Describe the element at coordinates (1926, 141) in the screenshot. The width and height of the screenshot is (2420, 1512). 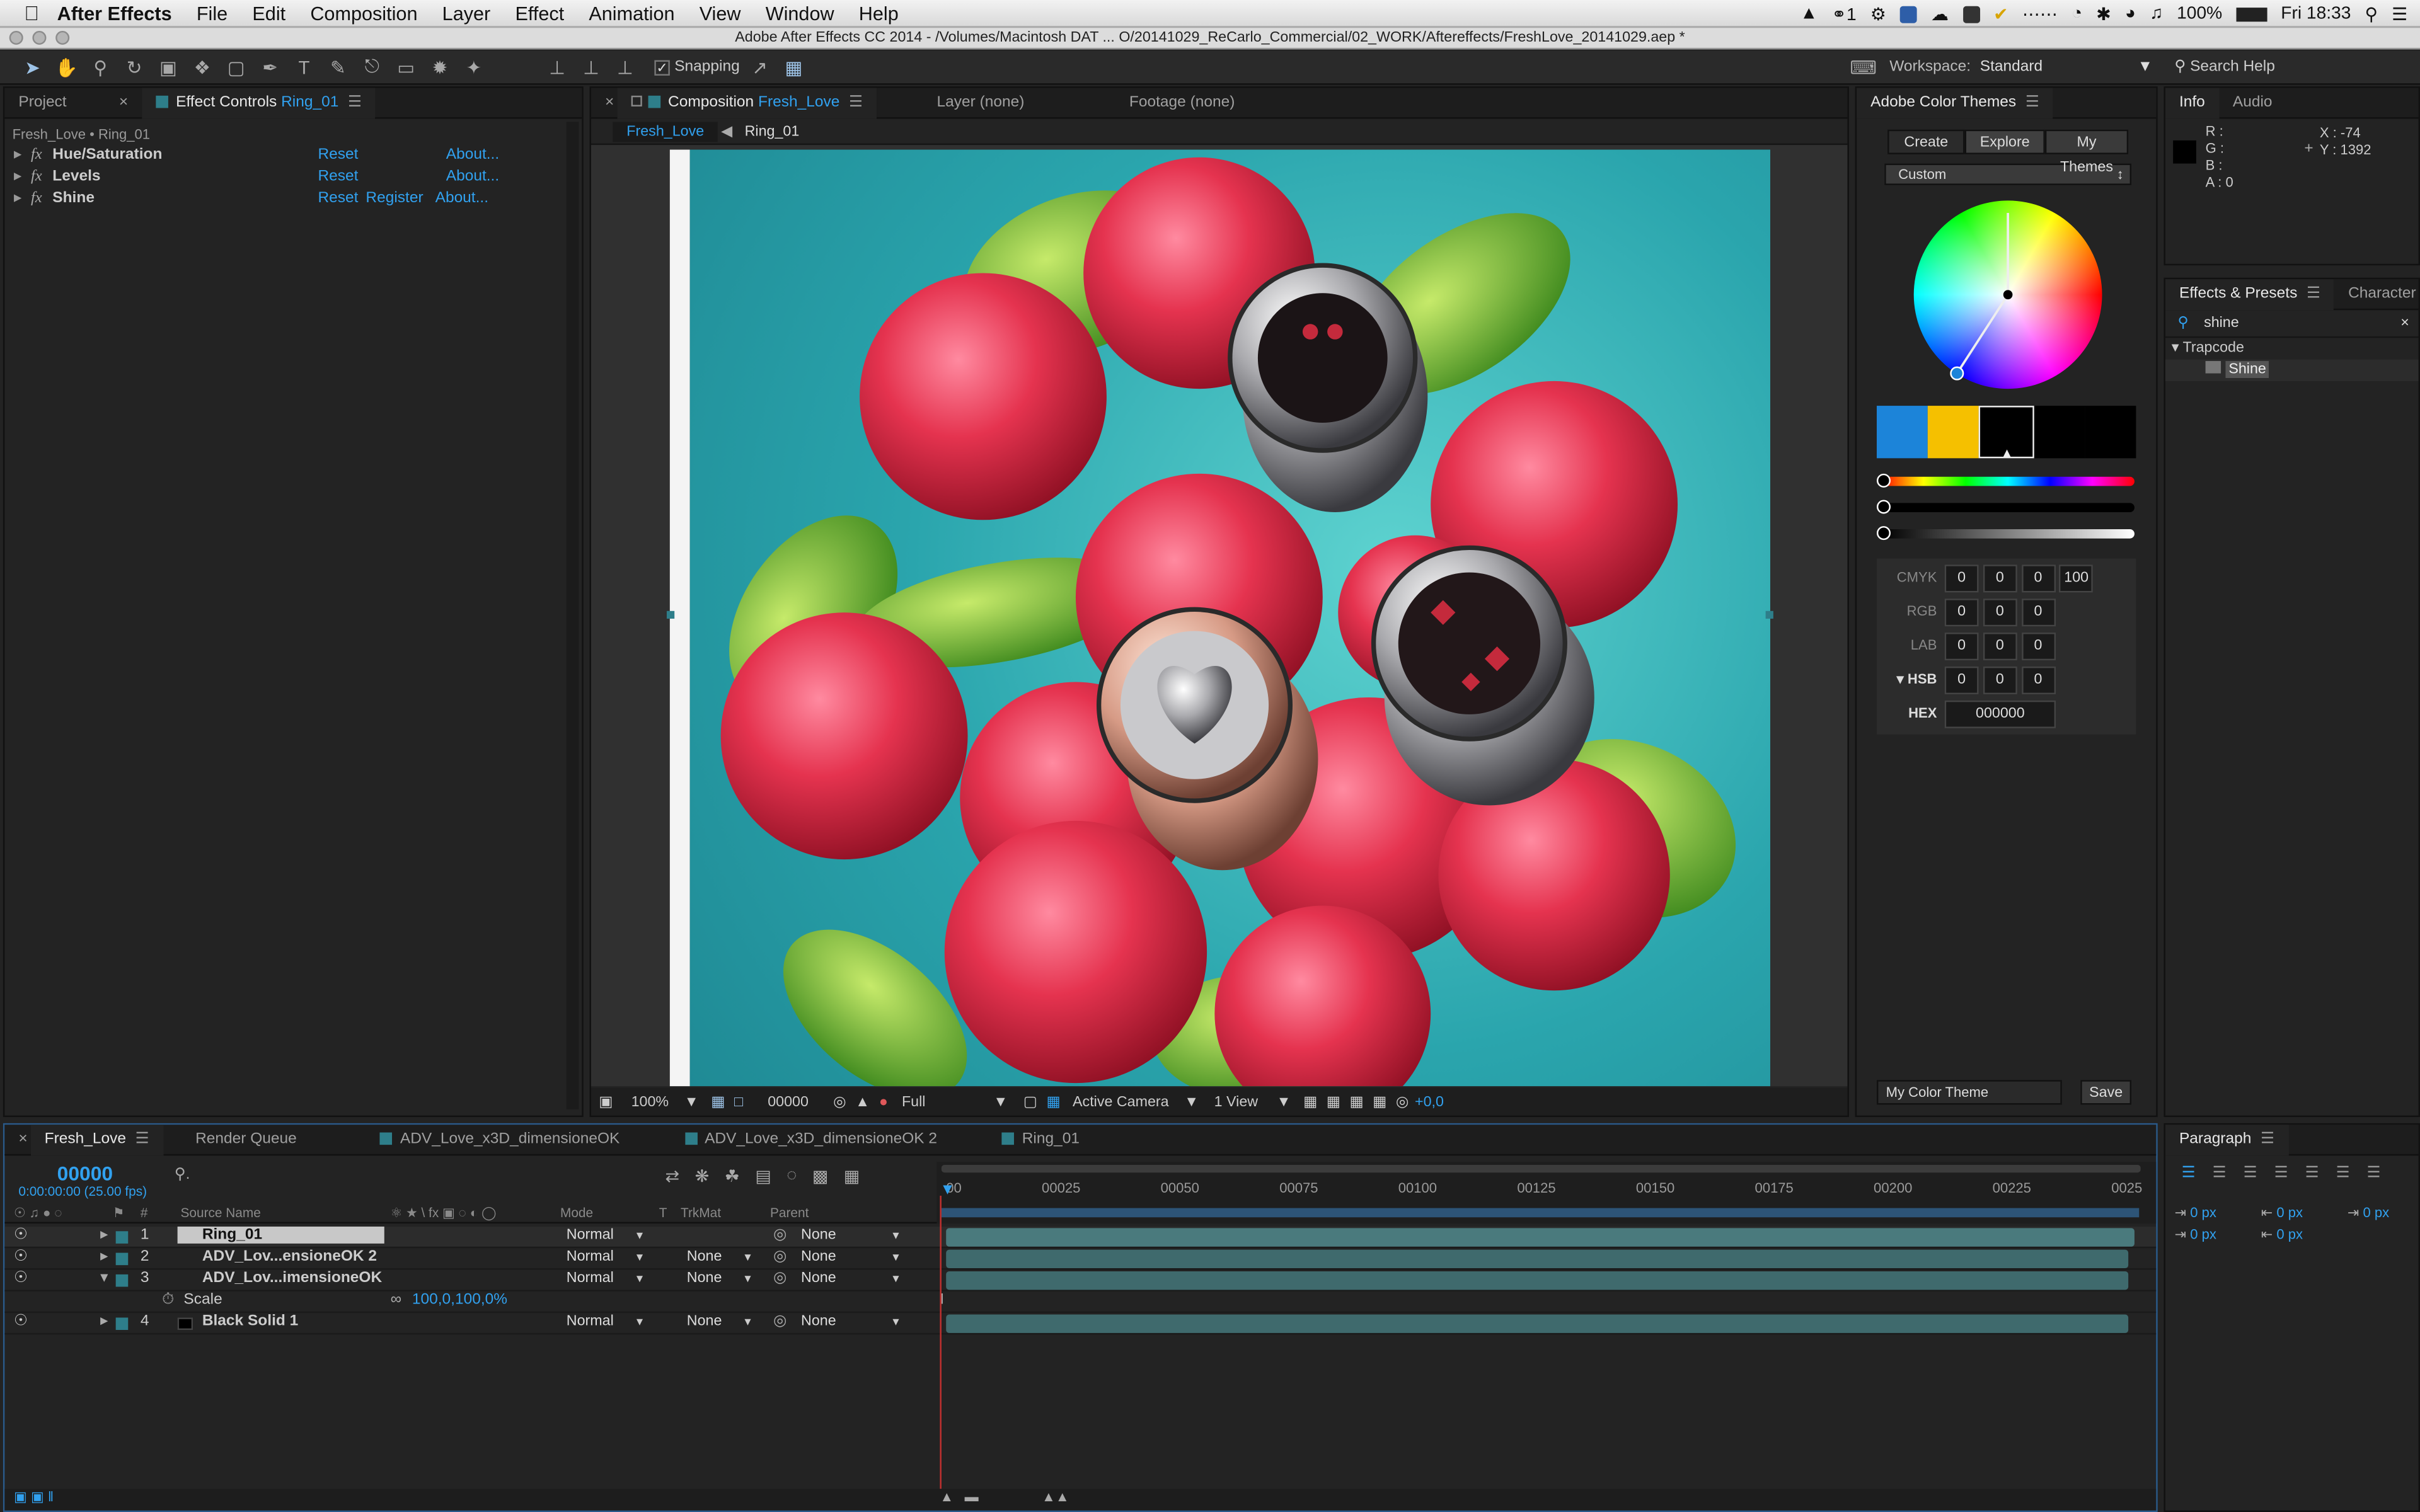
I see `tab-create: Create` at that location.